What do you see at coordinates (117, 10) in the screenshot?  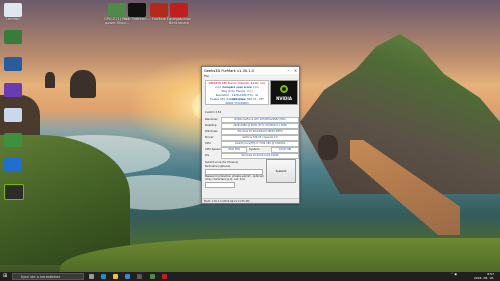 I see `gpu-z-icon` at bounding box center [117, 10].